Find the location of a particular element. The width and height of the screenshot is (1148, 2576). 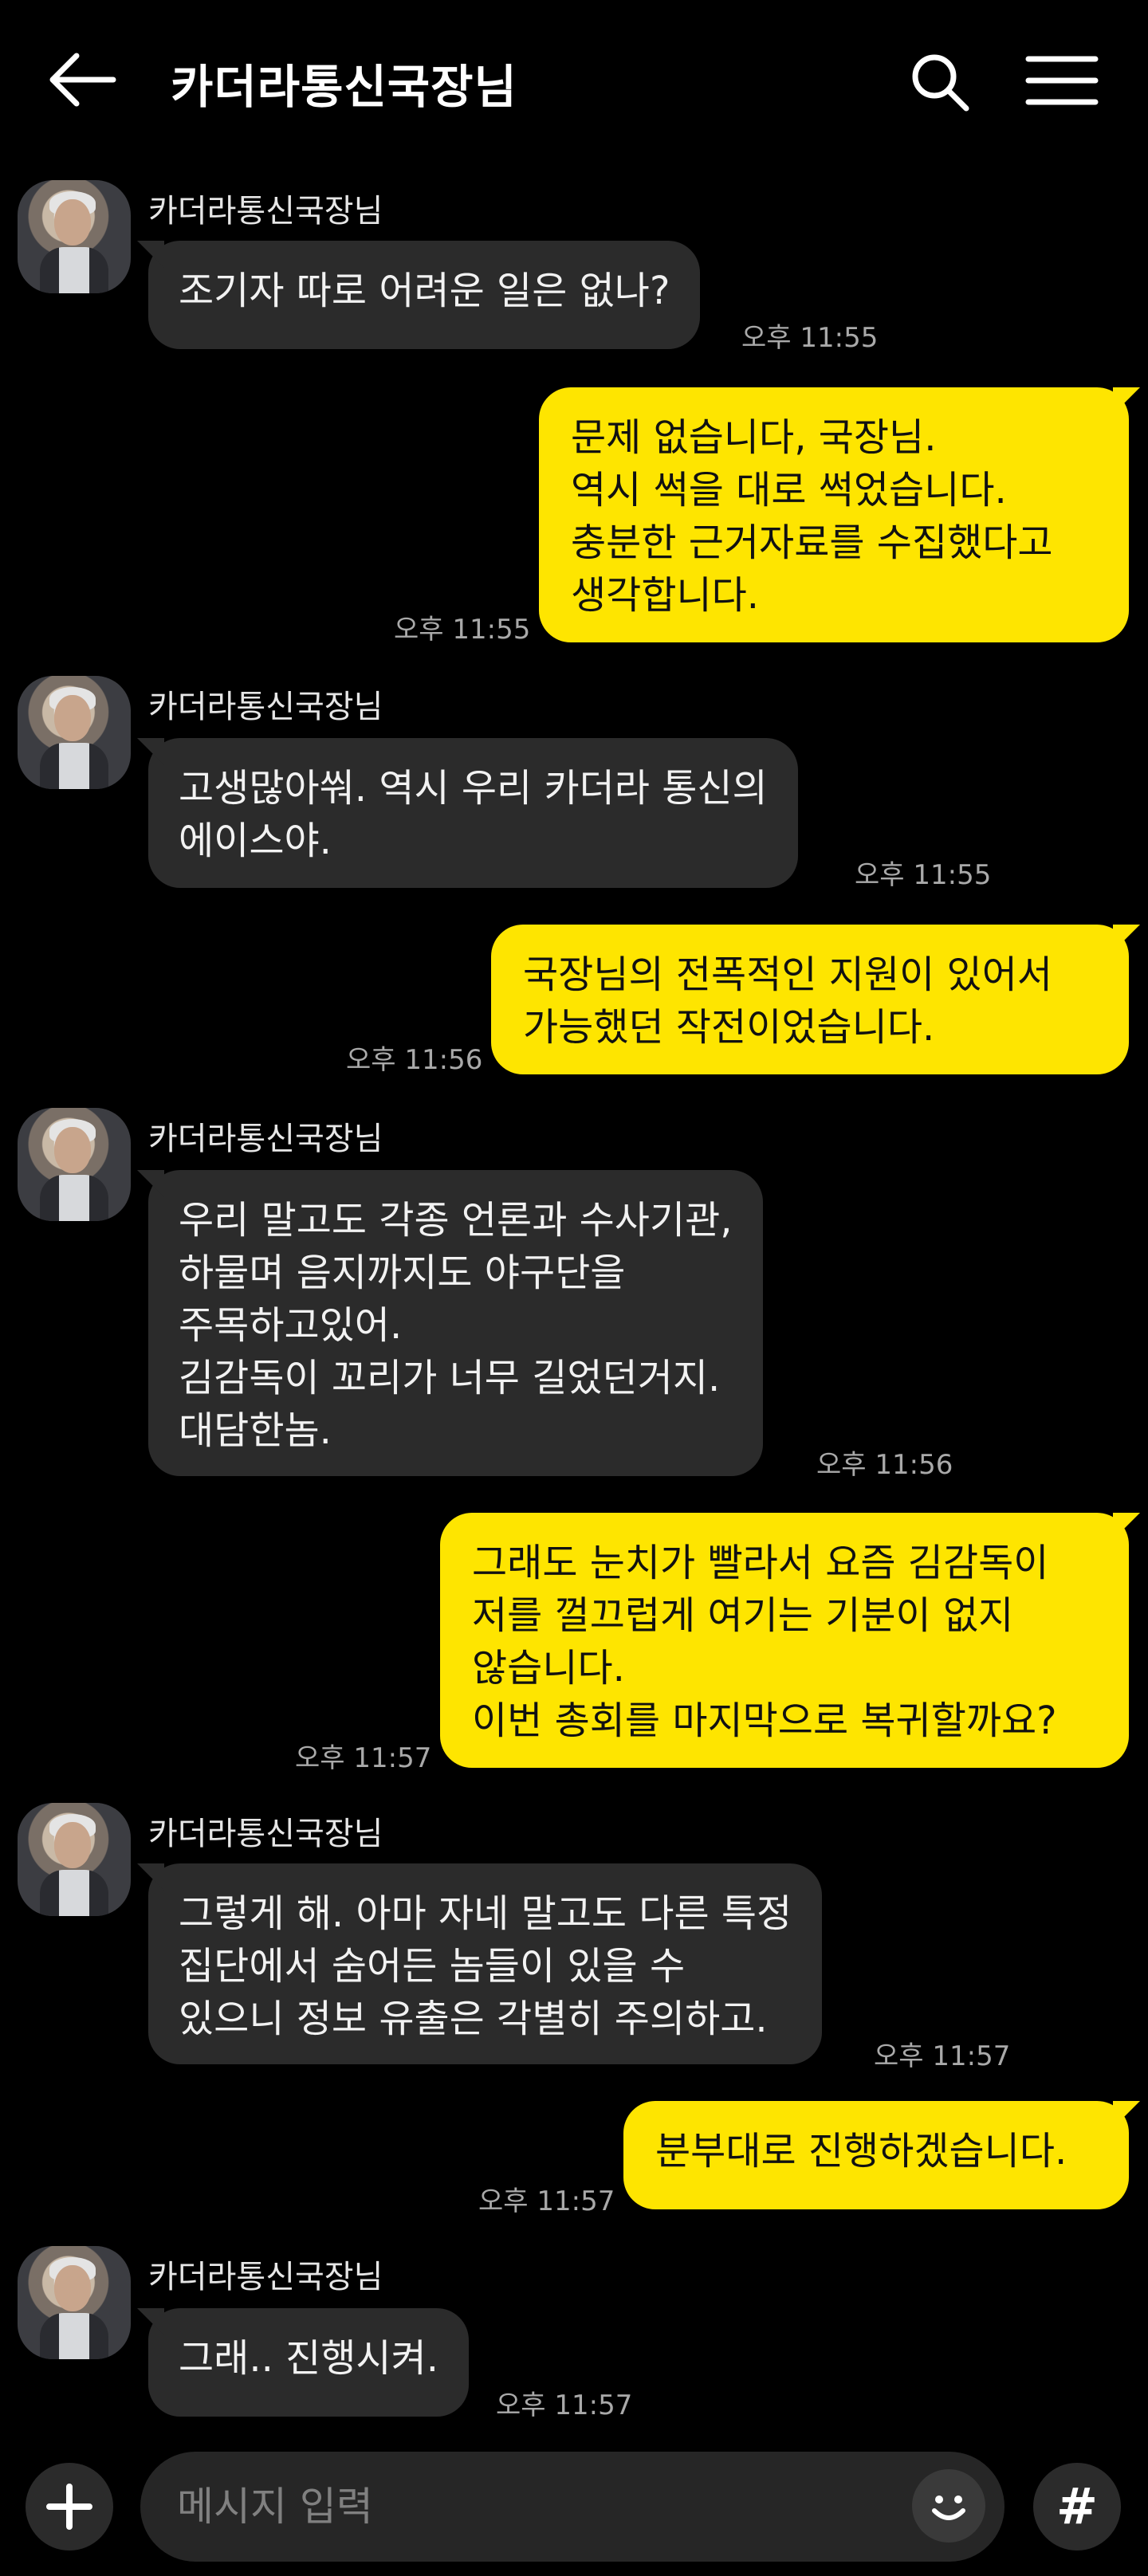

arrow-left-icon is located at coordinates (82, 80).